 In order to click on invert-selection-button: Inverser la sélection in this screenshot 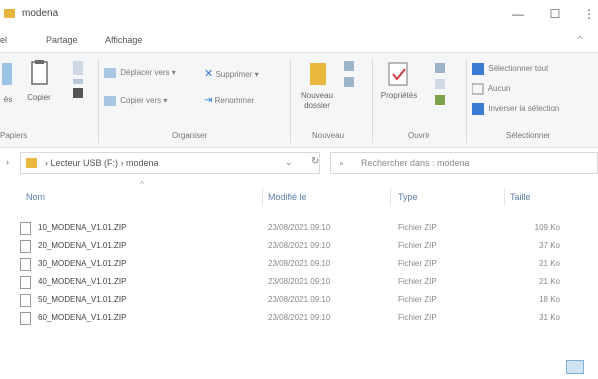, I will do `click(515, 109)`.